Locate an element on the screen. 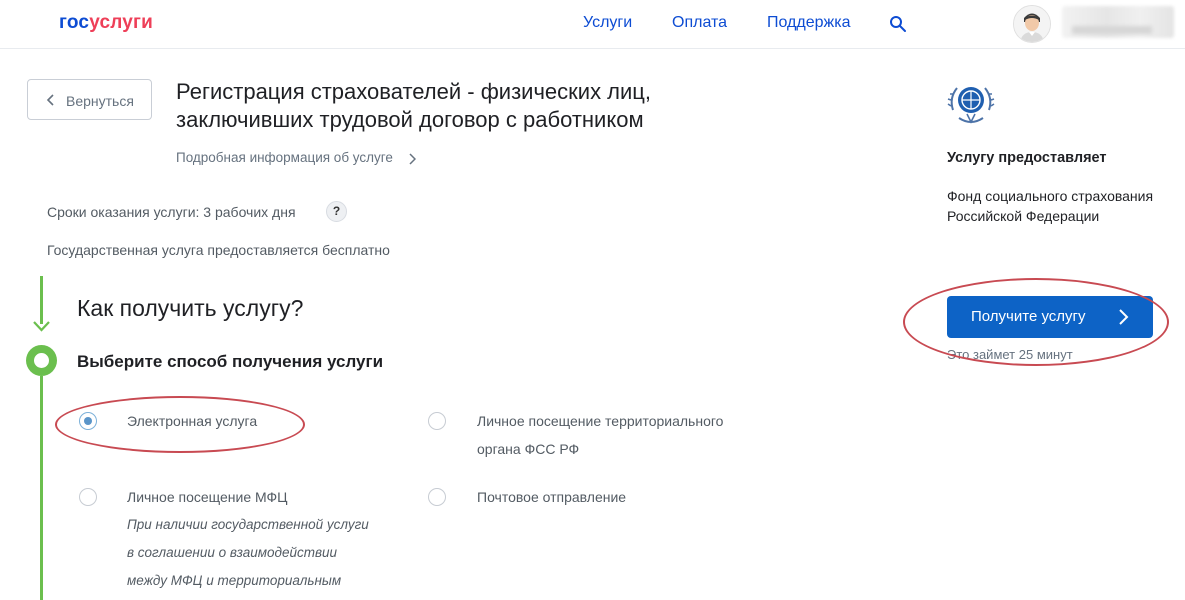  gosuslugi-logo: госуслуги is located at coordinates (106, 23).